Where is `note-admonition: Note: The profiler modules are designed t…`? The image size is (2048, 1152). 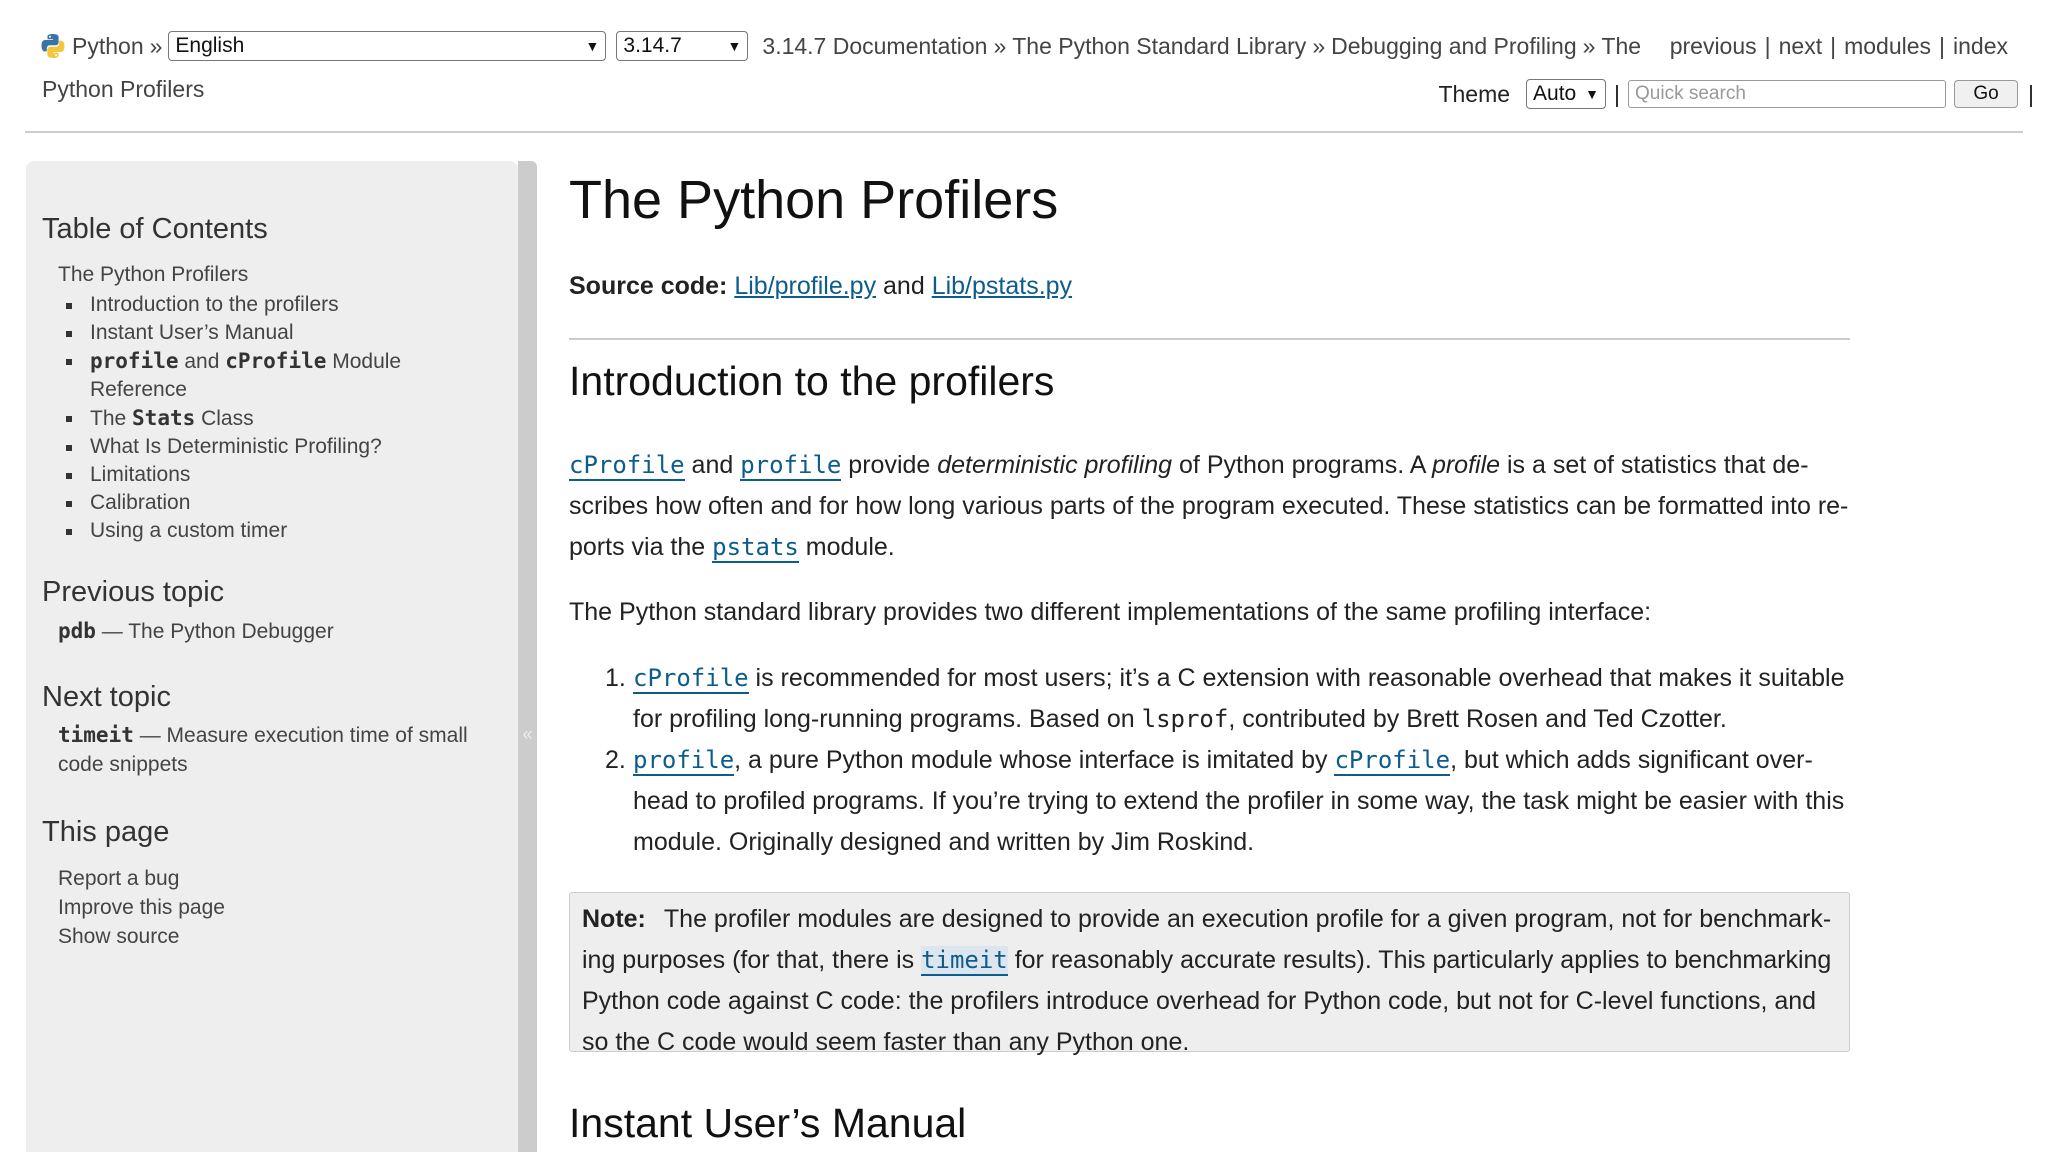 note-admonition: Note: The profiler modules are designed t… is located at coordinates (1209, 974).